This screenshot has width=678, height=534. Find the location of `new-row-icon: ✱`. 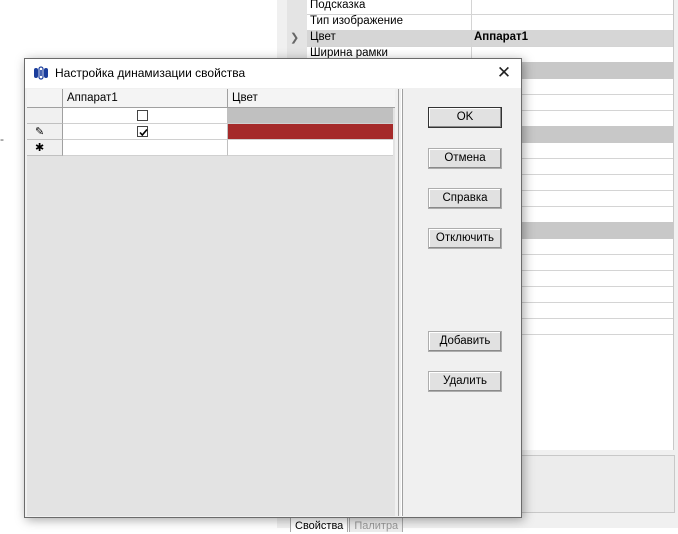

new-row-icon: ✱ is located at coordinates (40, 148).